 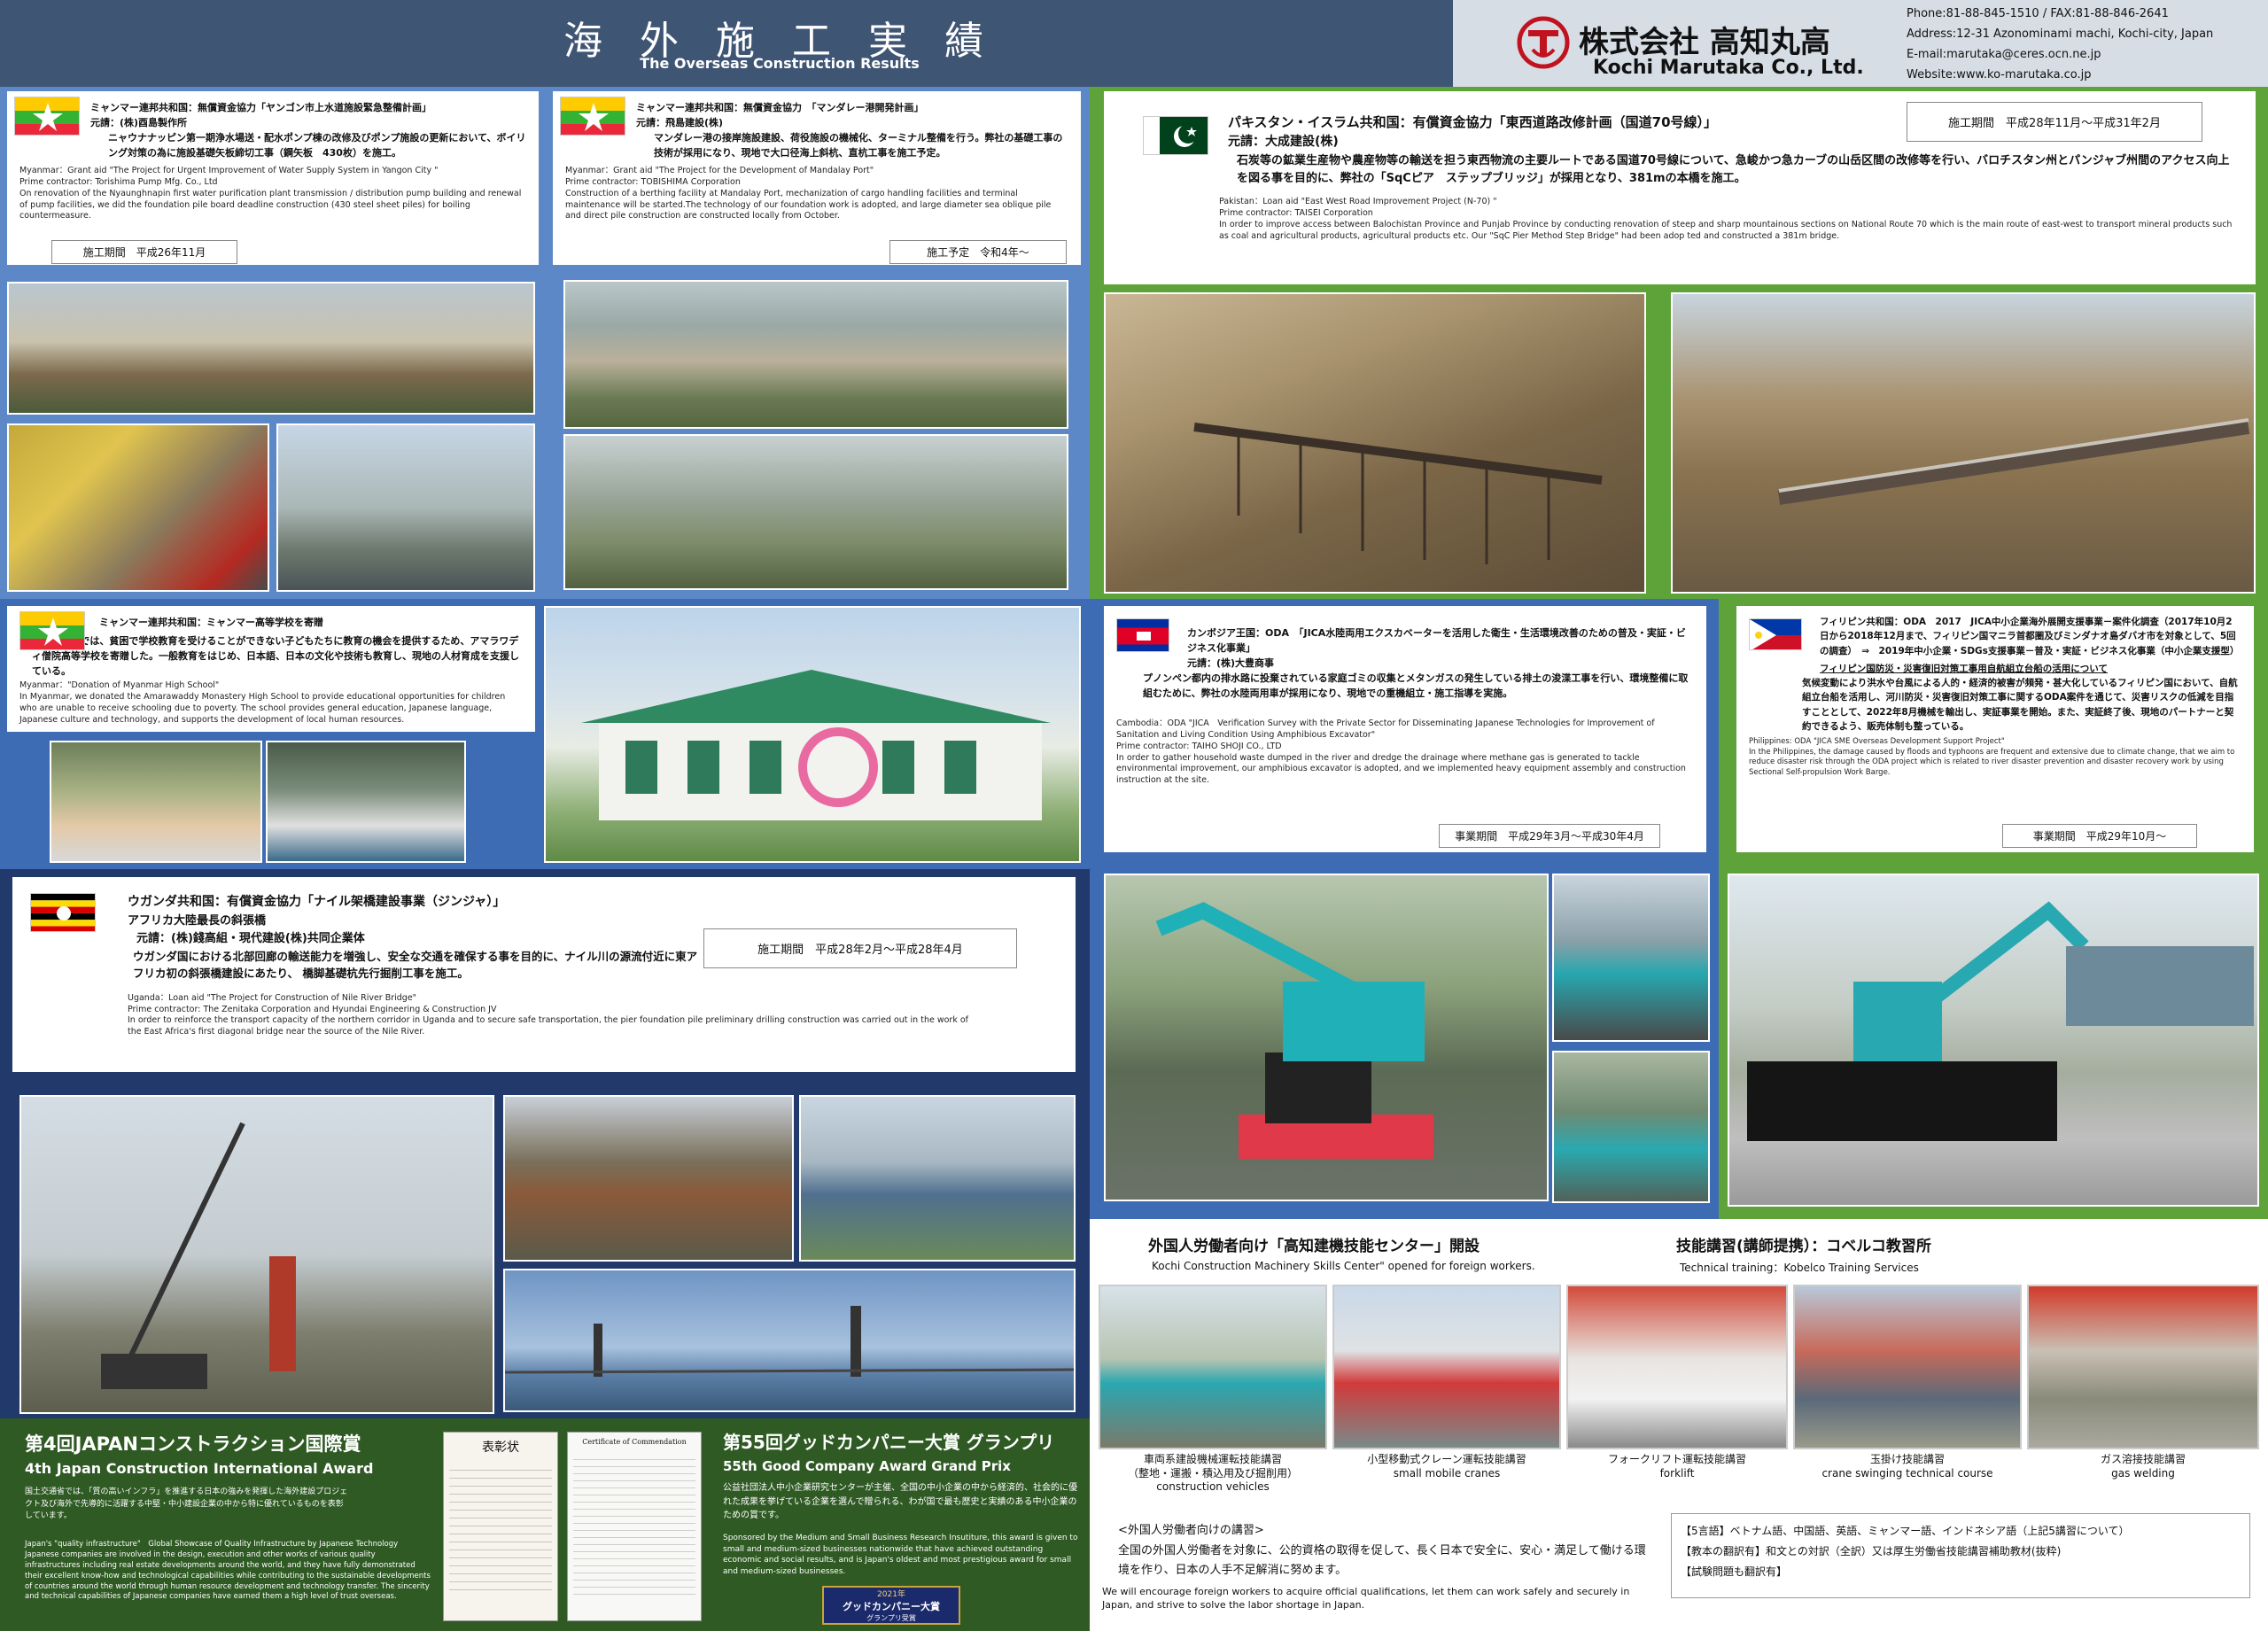 What do you see at coordinates (500, 1448) in the screenshot?
I see `certificate-jp-title: 表彰状` at bounding box center [500, 1448].